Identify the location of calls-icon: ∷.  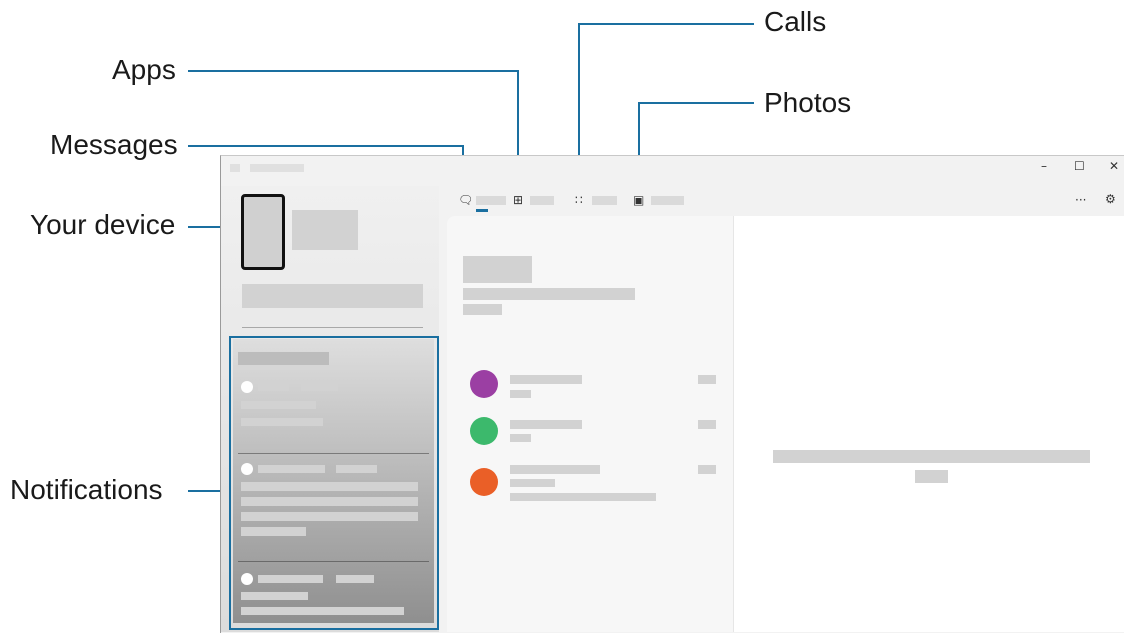
(579, 200).